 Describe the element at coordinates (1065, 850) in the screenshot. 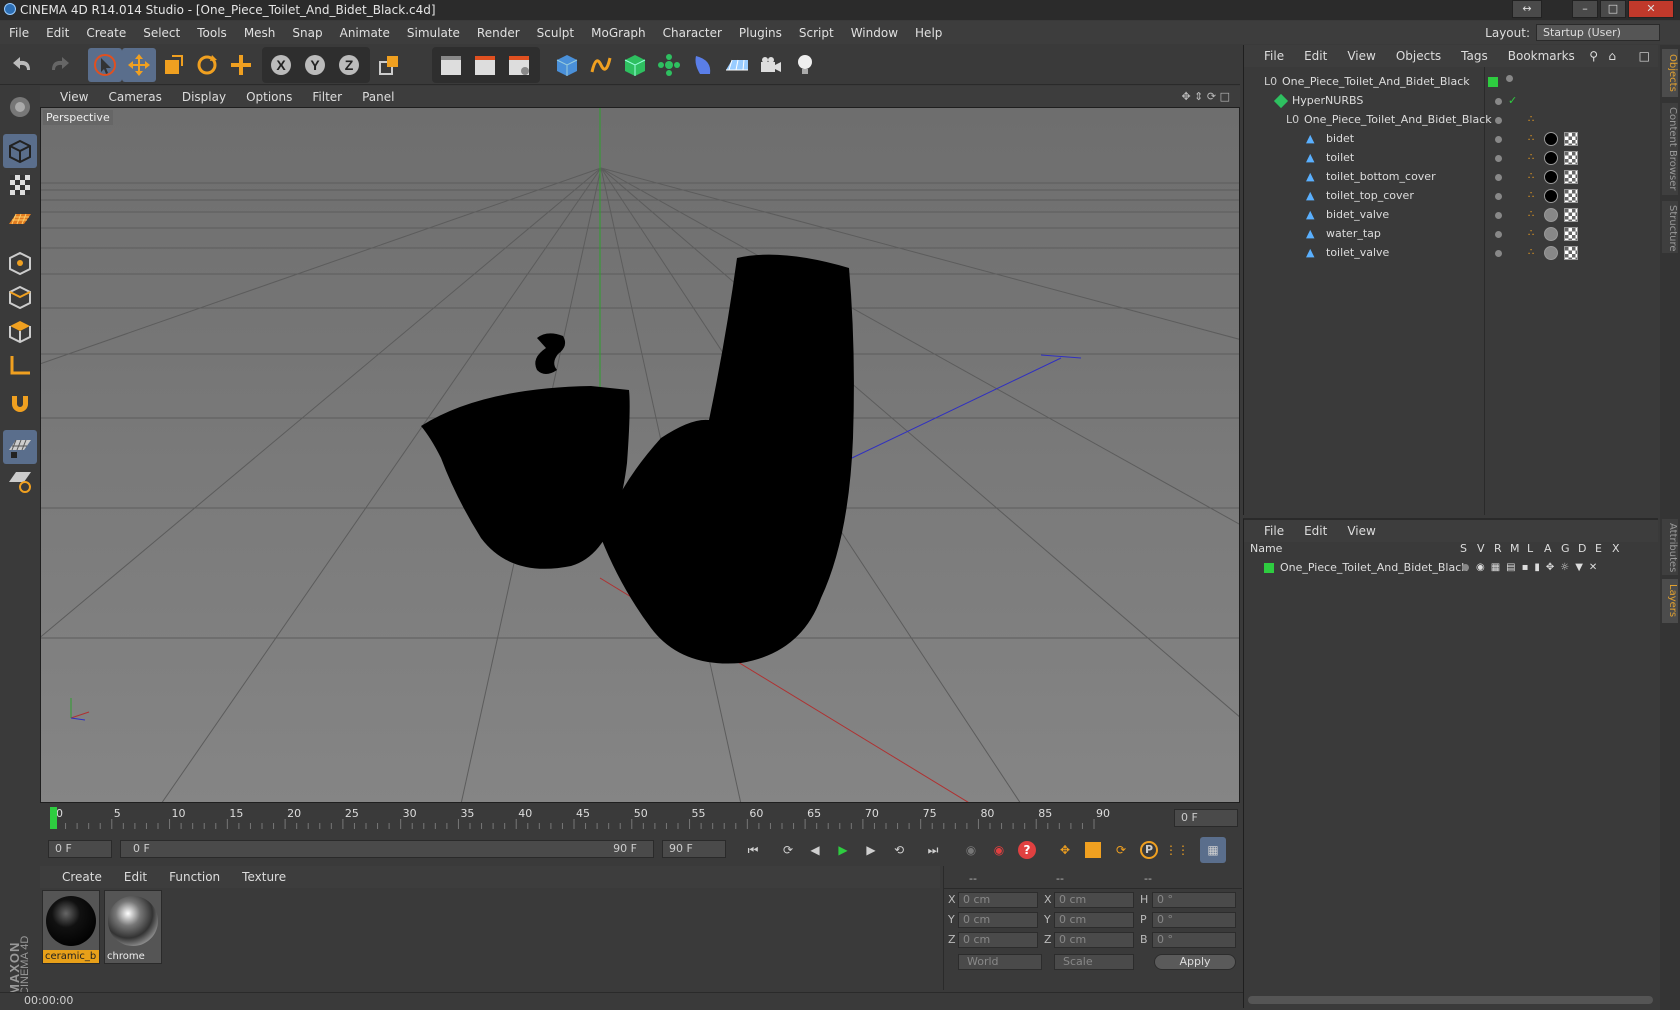

I see `key-move-icon: ✥` at that location.